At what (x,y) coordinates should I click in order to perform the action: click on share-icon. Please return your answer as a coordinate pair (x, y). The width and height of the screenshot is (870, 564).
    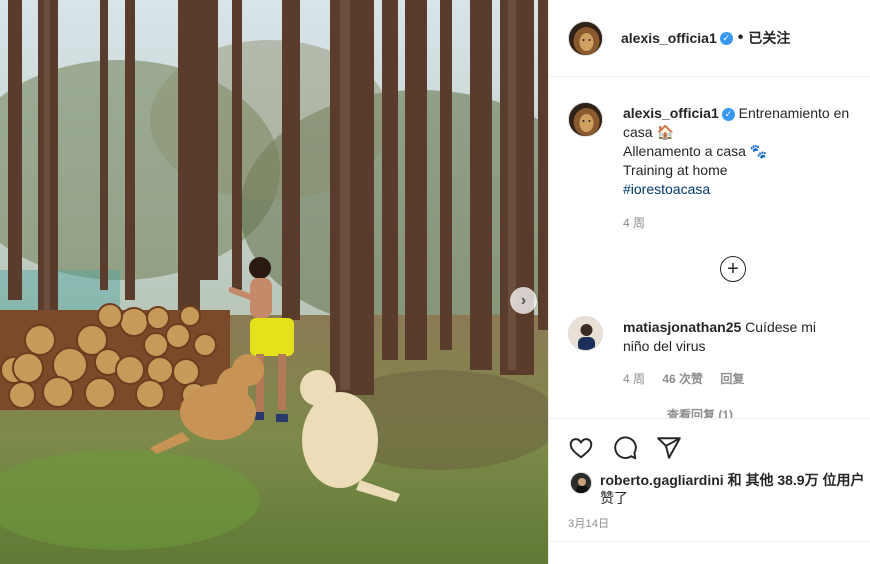
    Looking at the image, I should click on (669, 448).